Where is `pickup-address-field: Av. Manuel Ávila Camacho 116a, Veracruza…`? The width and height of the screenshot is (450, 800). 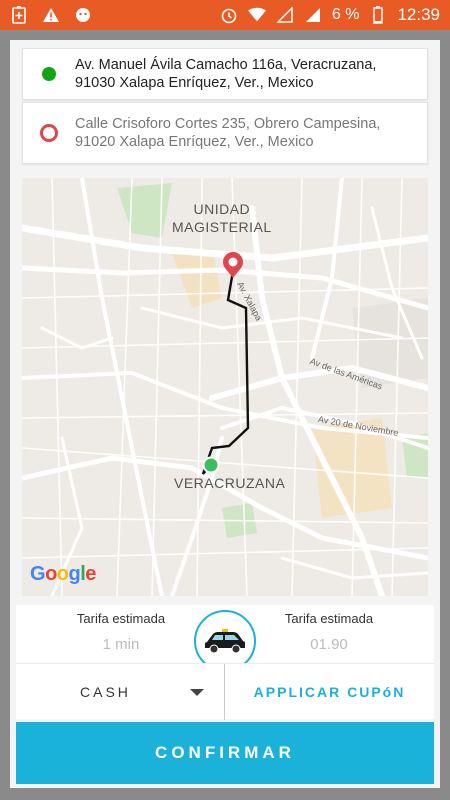 pickup-address-field: Av. Manuel Ávila Camacho 116a, Veracruza… is located at coordinates (225, 74).